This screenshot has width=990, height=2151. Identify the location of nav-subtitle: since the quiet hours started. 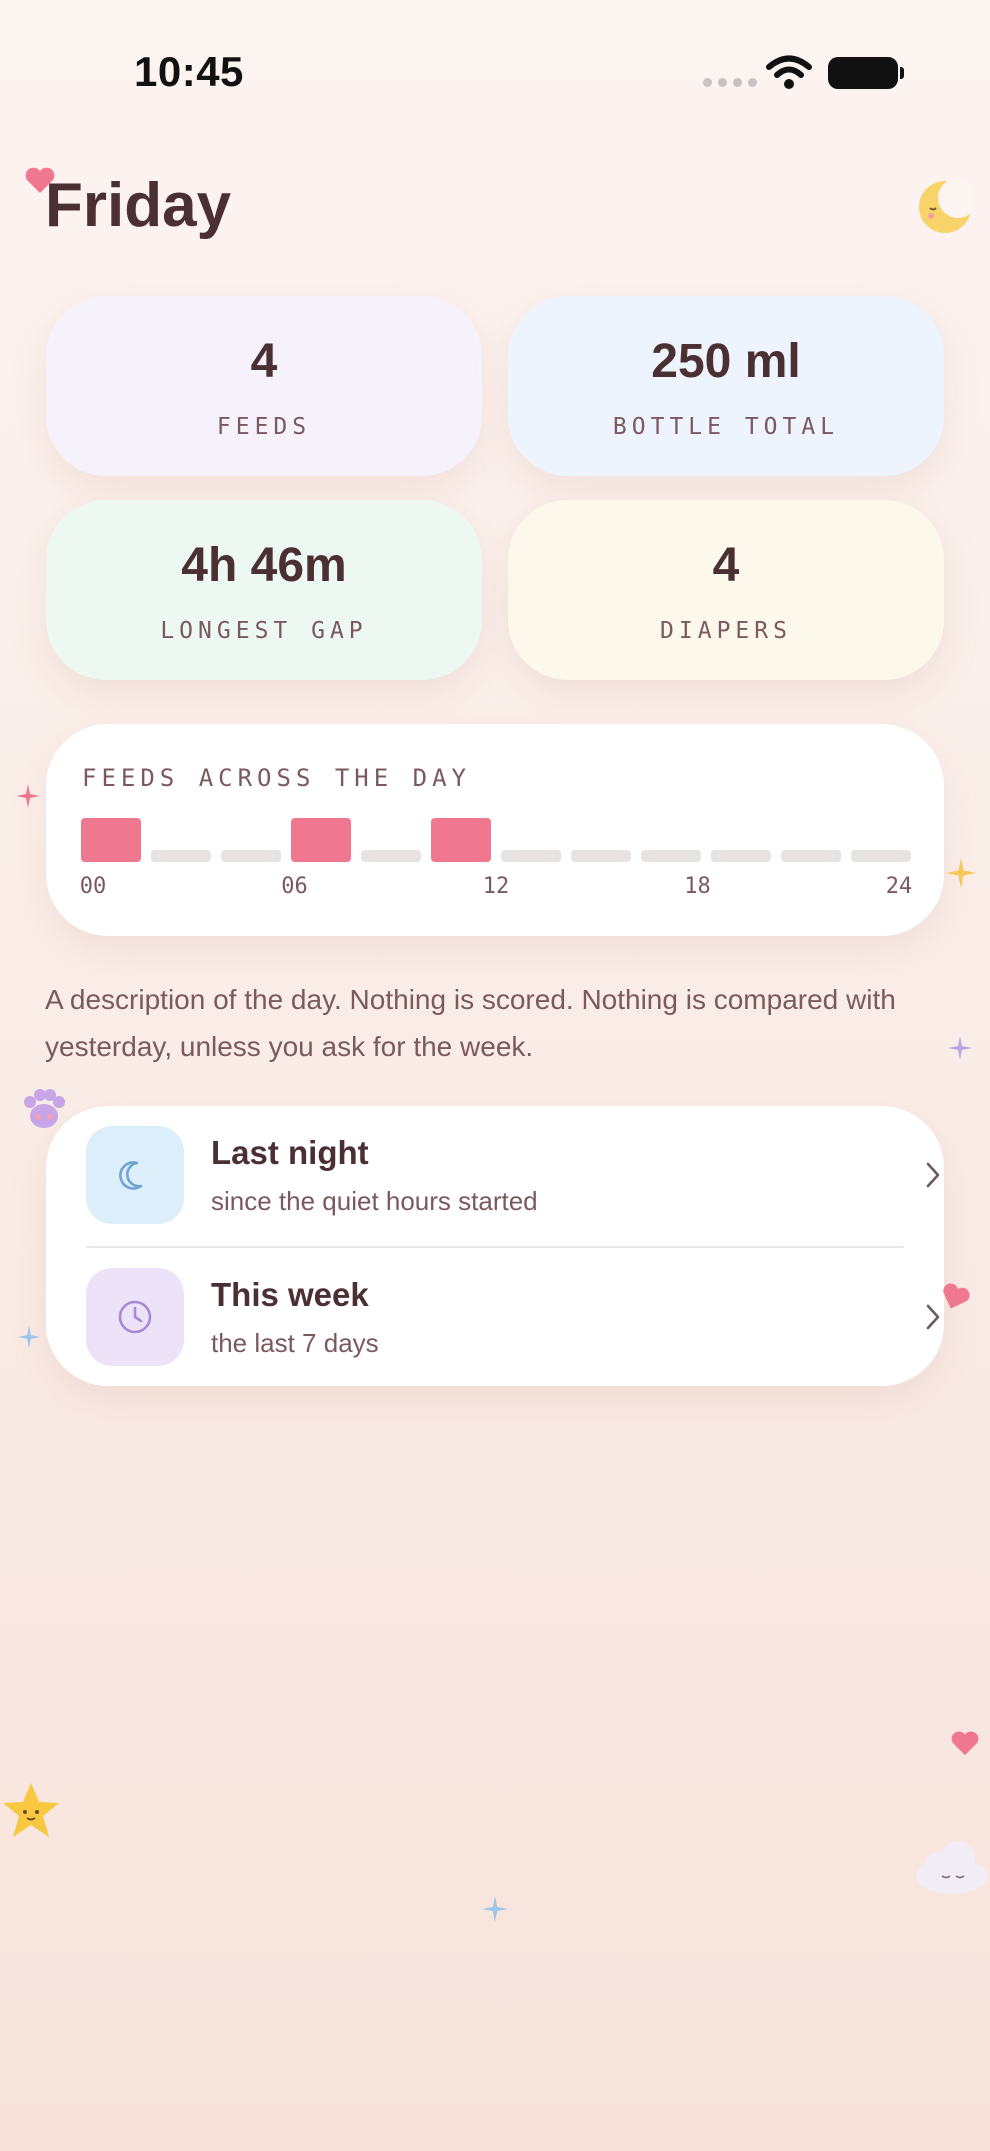
(374, 1201).